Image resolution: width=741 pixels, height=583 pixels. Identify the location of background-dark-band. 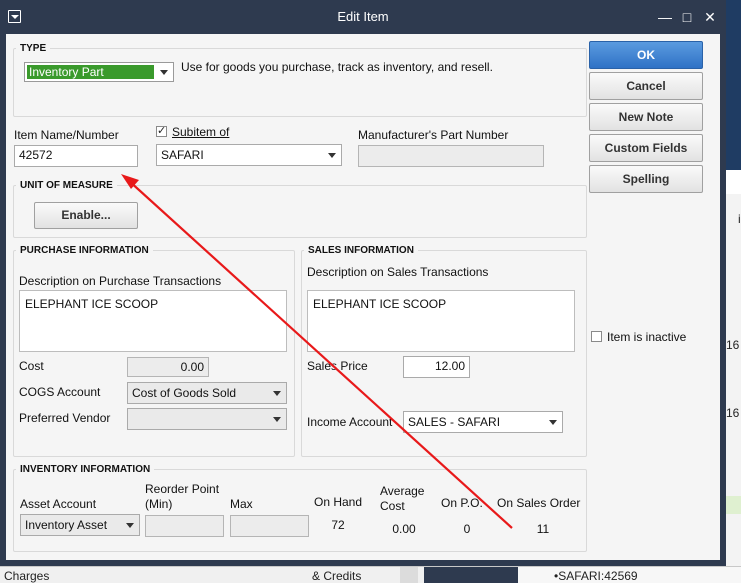
(733, 85).